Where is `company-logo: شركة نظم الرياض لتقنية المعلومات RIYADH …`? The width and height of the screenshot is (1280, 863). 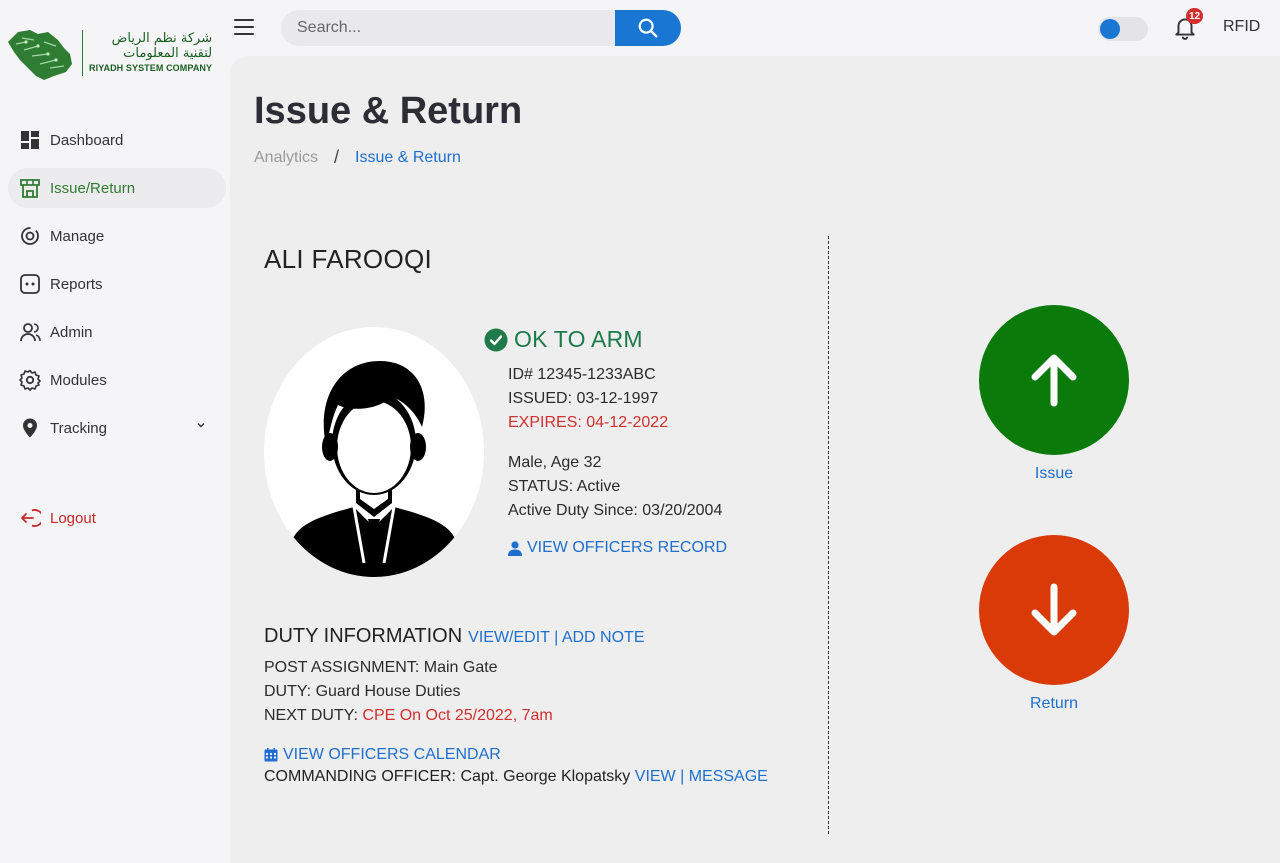 company-logo: شركة نظم الرياض لتقنية المعلومات RIYADH … is located at coordinates (110, 53).